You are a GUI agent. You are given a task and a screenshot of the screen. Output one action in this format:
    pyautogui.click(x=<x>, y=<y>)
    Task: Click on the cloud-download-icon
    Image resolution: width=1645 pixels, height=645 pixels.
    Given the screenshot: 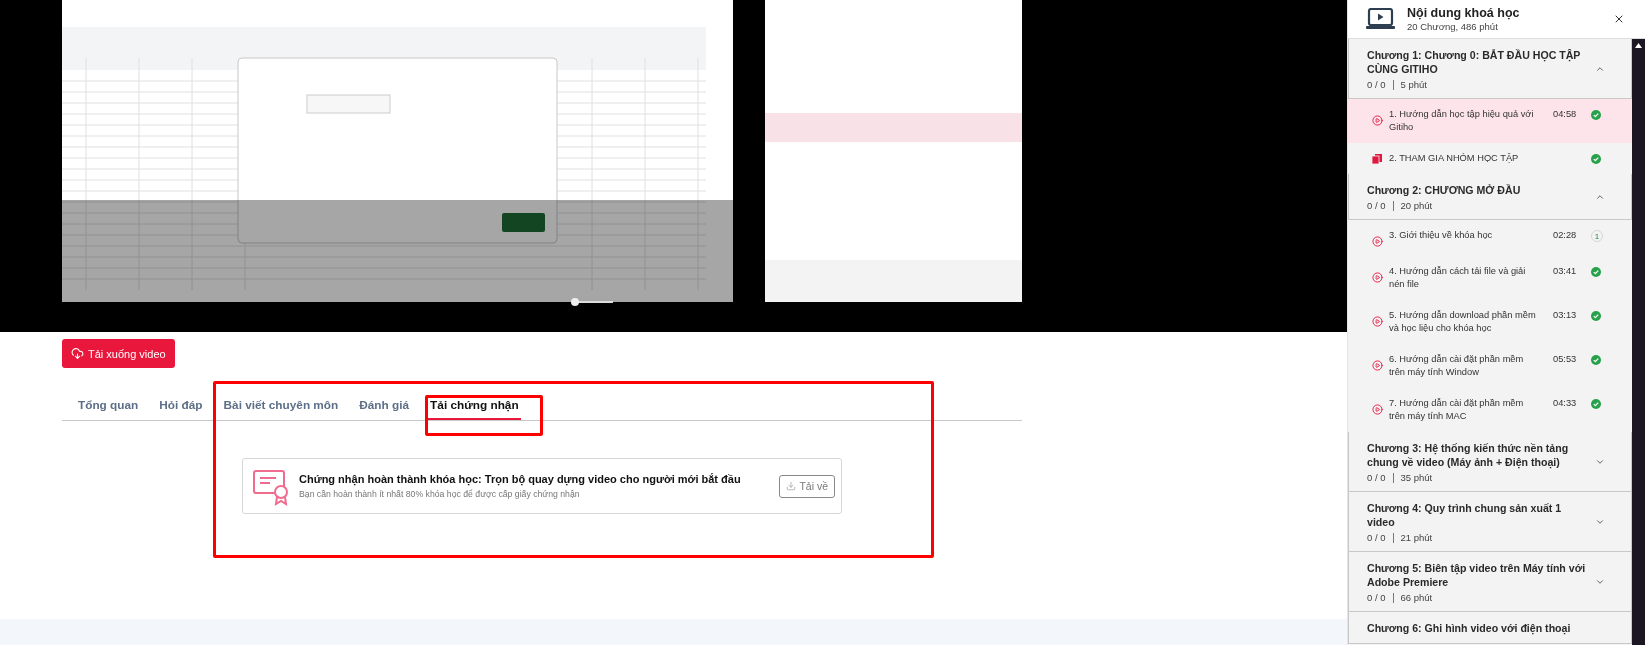 What is the action you would take?
    pyautogui.click(x=77, y=353)
    